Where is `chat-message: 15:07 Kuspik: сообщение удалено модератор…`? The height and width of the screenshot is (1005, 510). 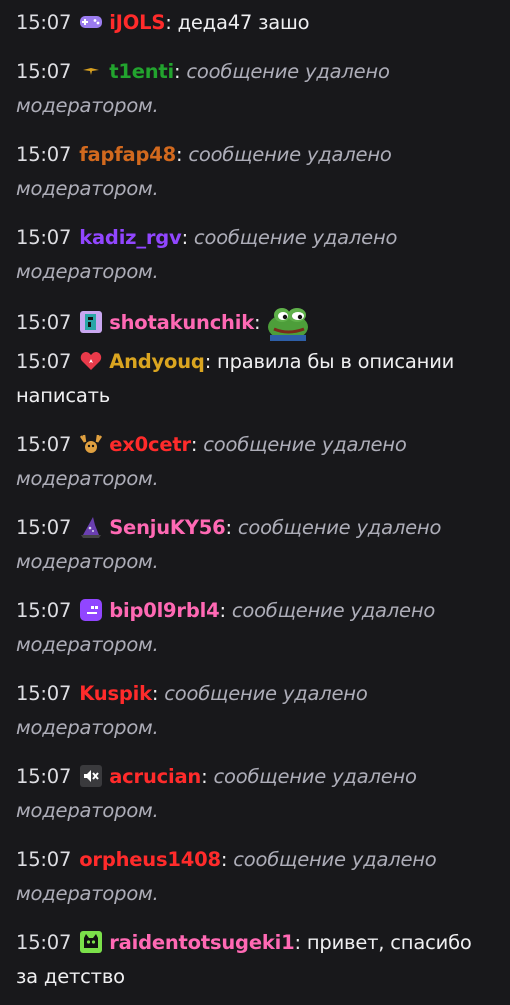 chat-message: 15:07 Kuspik: сообщение удалено модератор… is located at coordinates (255, 711).